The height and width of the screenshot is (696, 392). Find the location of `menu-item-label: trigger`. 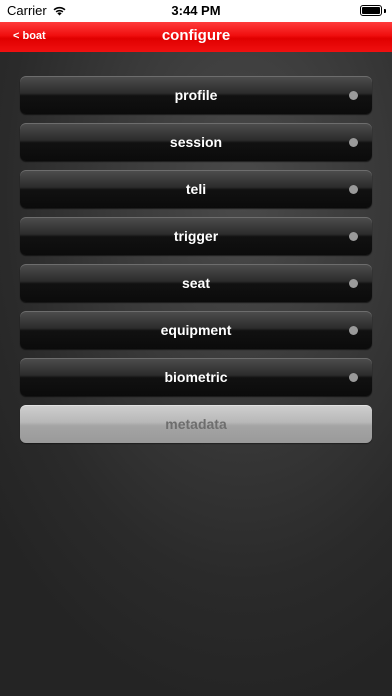

menu-item-label: trigger is located at coordinates (196, 236).